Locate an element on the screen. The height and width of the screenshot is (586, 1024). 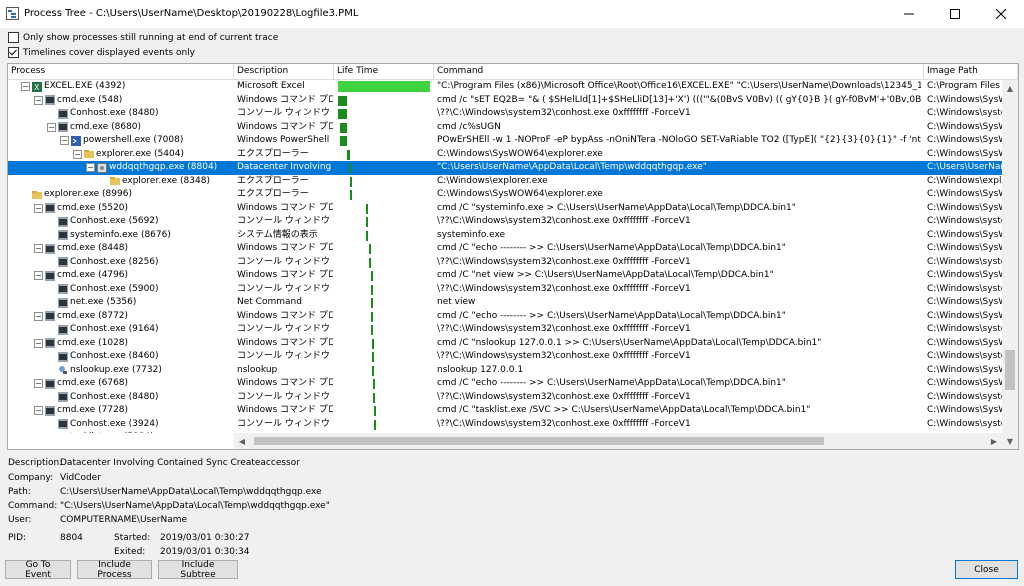
description-cell: Net Command is located at coordinates (269, 302).